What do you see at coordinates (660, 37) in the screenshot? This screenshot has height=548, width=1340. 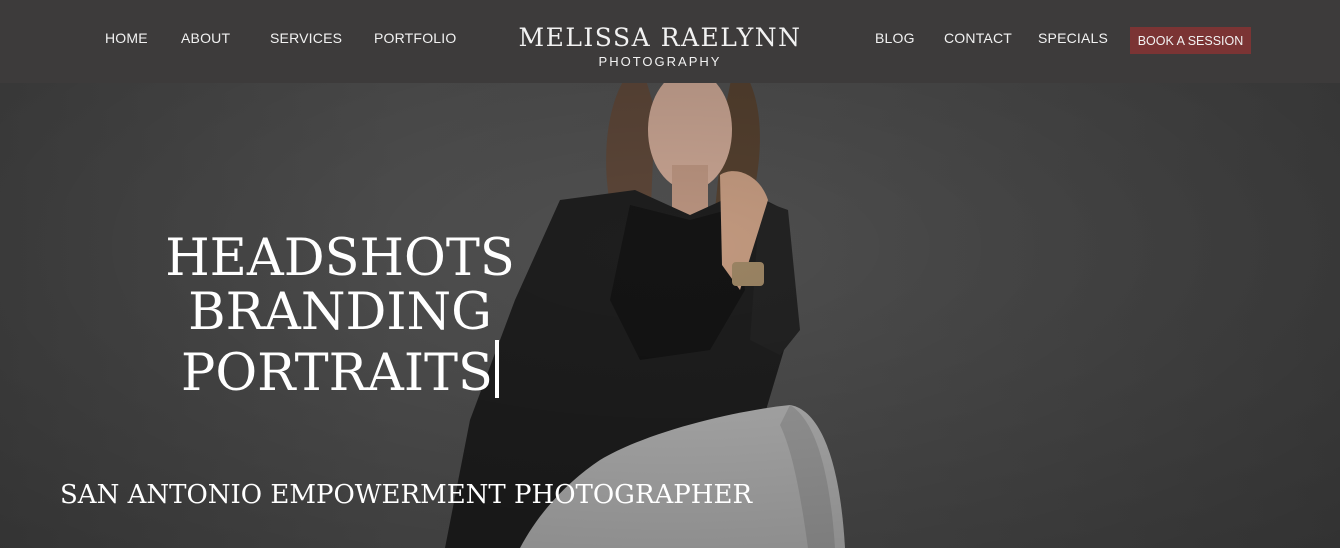 I see `logo-name: MELISSA RAELYNN` at bounding box center [660, 37].